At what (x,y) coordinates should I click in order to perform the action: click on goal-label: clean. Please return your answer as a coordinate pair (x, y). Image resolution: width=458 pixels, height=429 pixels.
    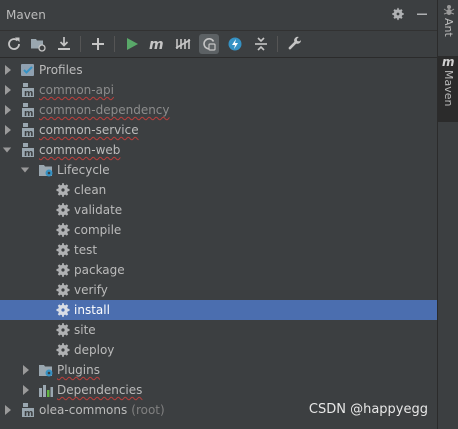
    Looking at the image, I should click on (90, 190).